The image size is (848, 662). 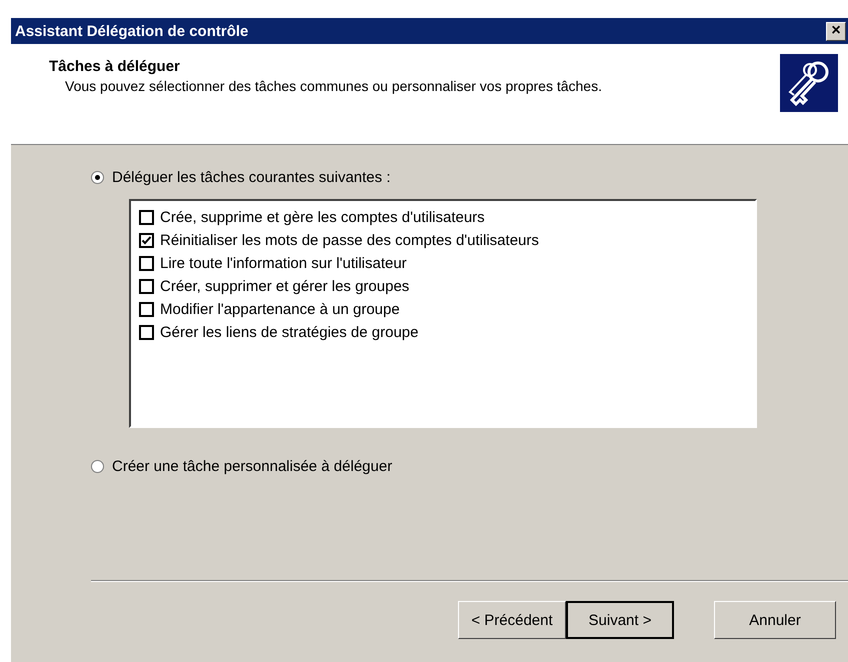 I want to click on task-checkbox: Lire toute l'information sur l'utilisateur, so click(x=443, y=263).